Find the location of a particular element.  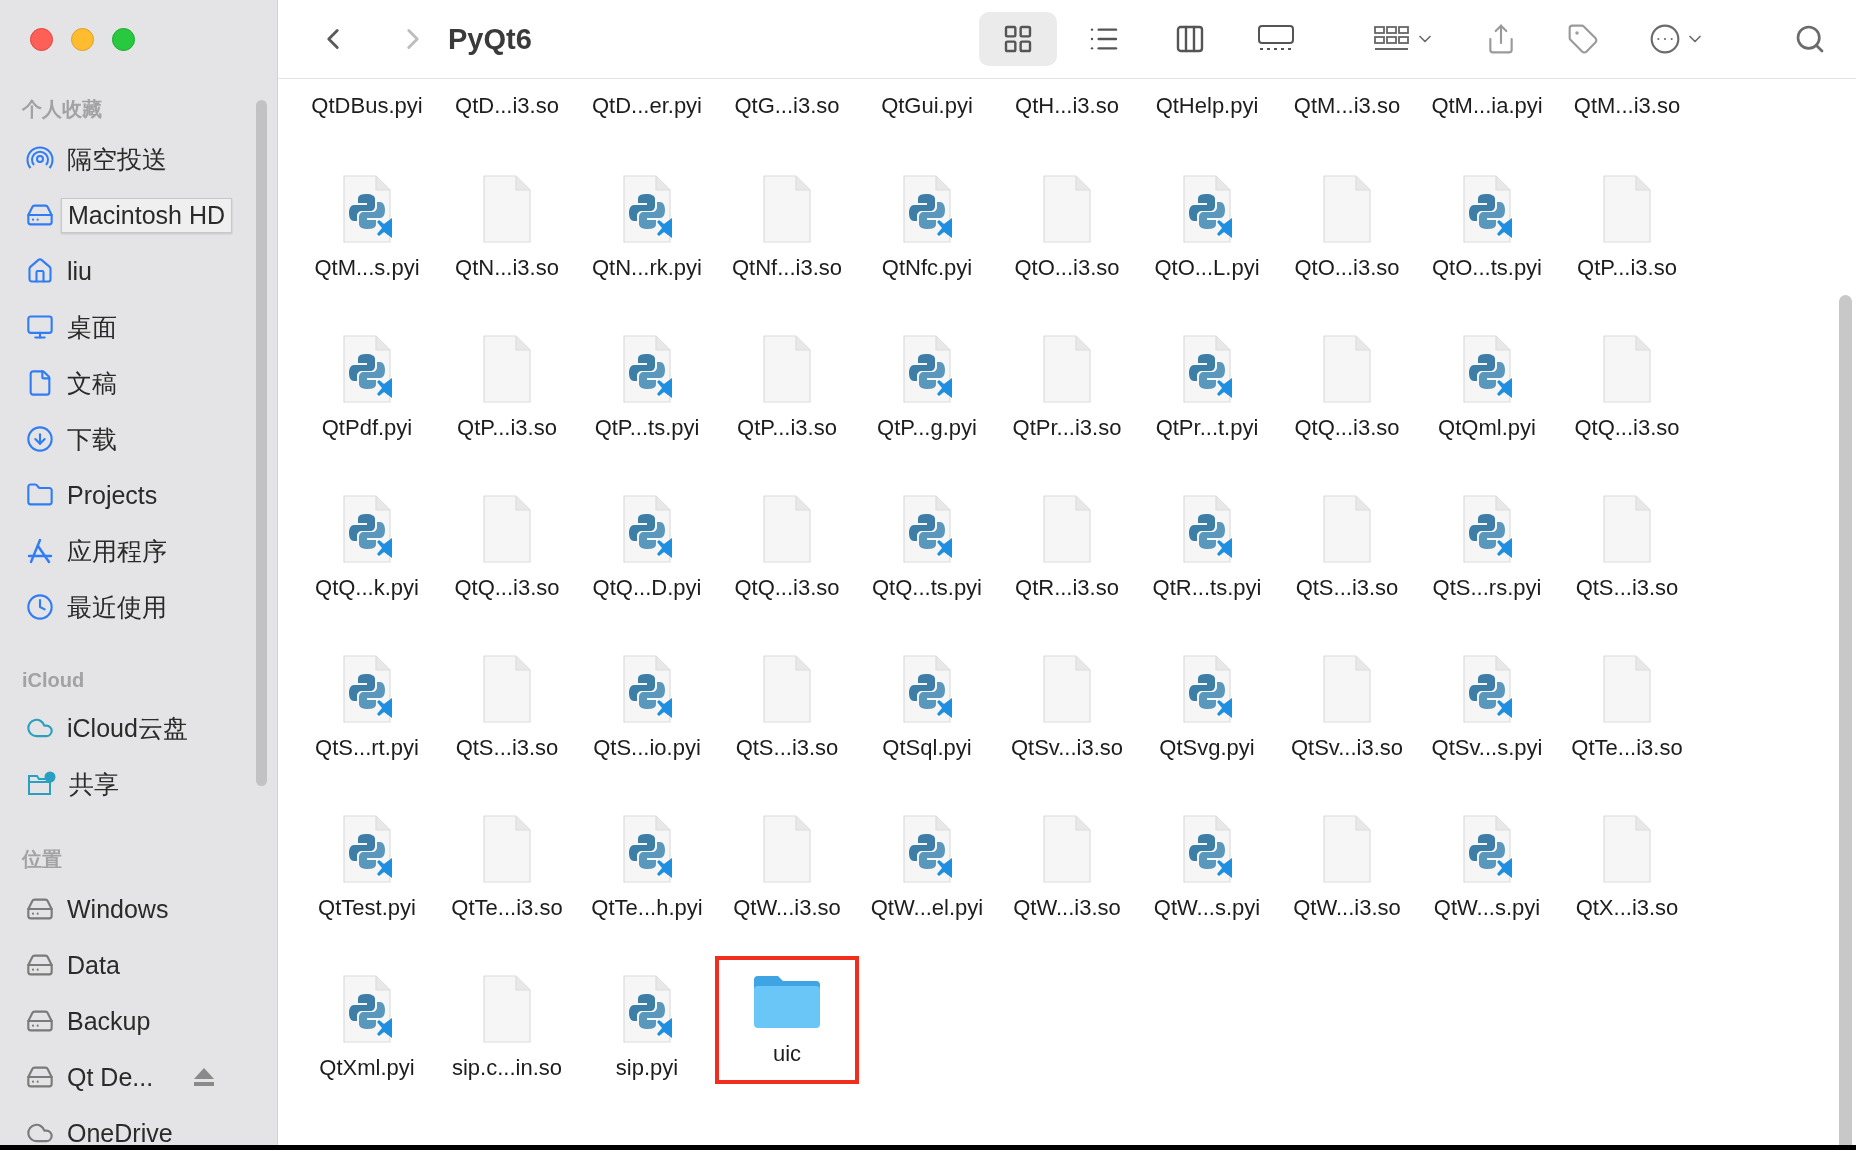

file-name: QtR...ts.pyi is located at coordinates (1207, 588).